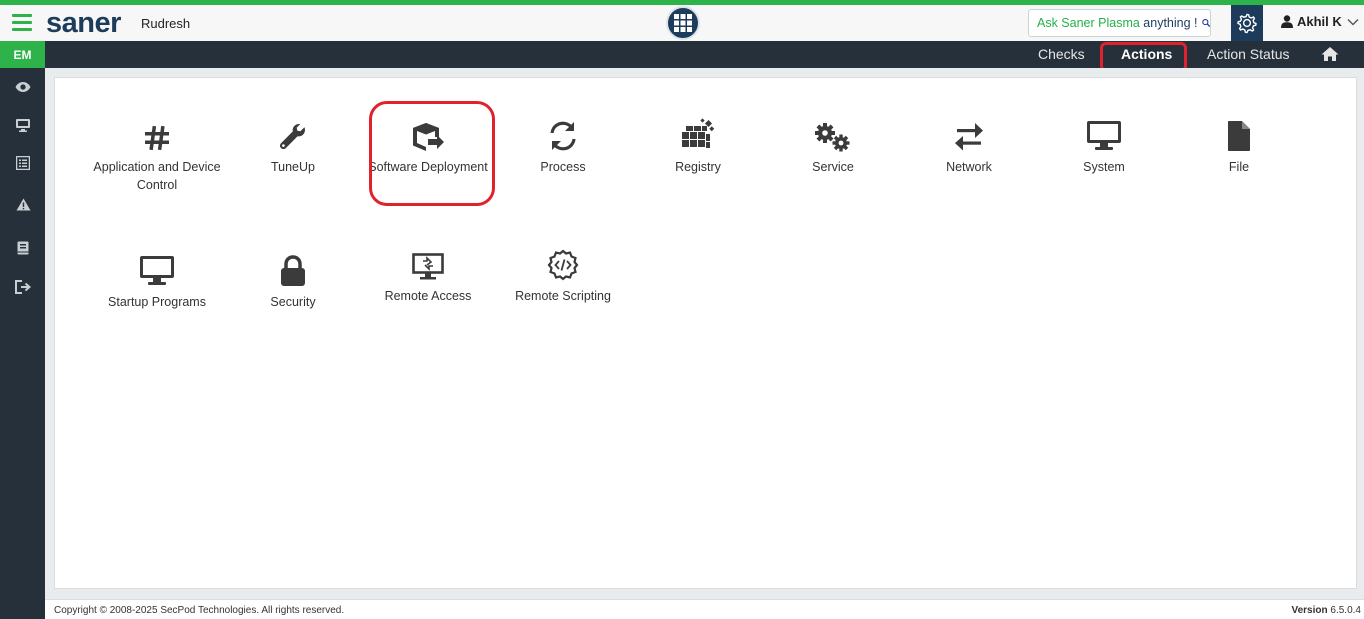 The height and width of the screenshot is (619, 1364). I want to click on action-label: Registry, so click(698, 167).